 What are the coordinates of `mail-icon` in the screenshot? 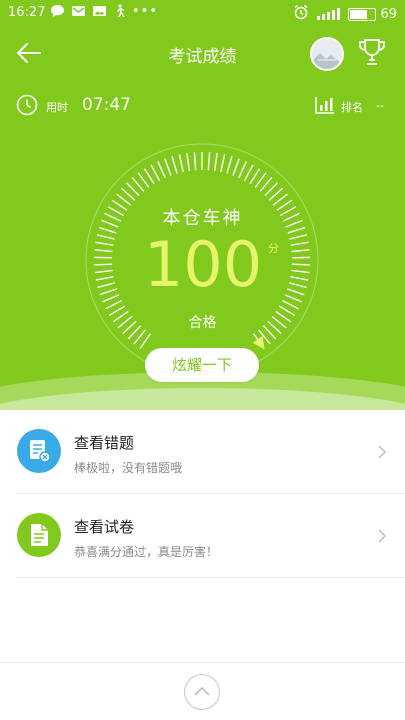 It's located at (78, 13).